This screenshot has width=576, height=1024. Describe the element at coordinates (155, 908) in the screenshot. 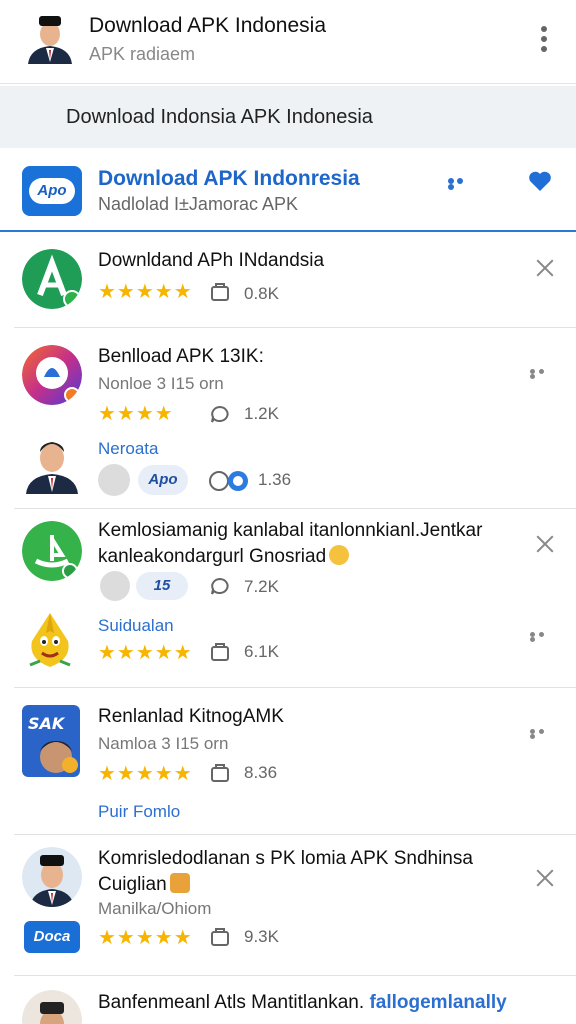

I see `item-subtitle: Manilka/Ohiom` at that location.